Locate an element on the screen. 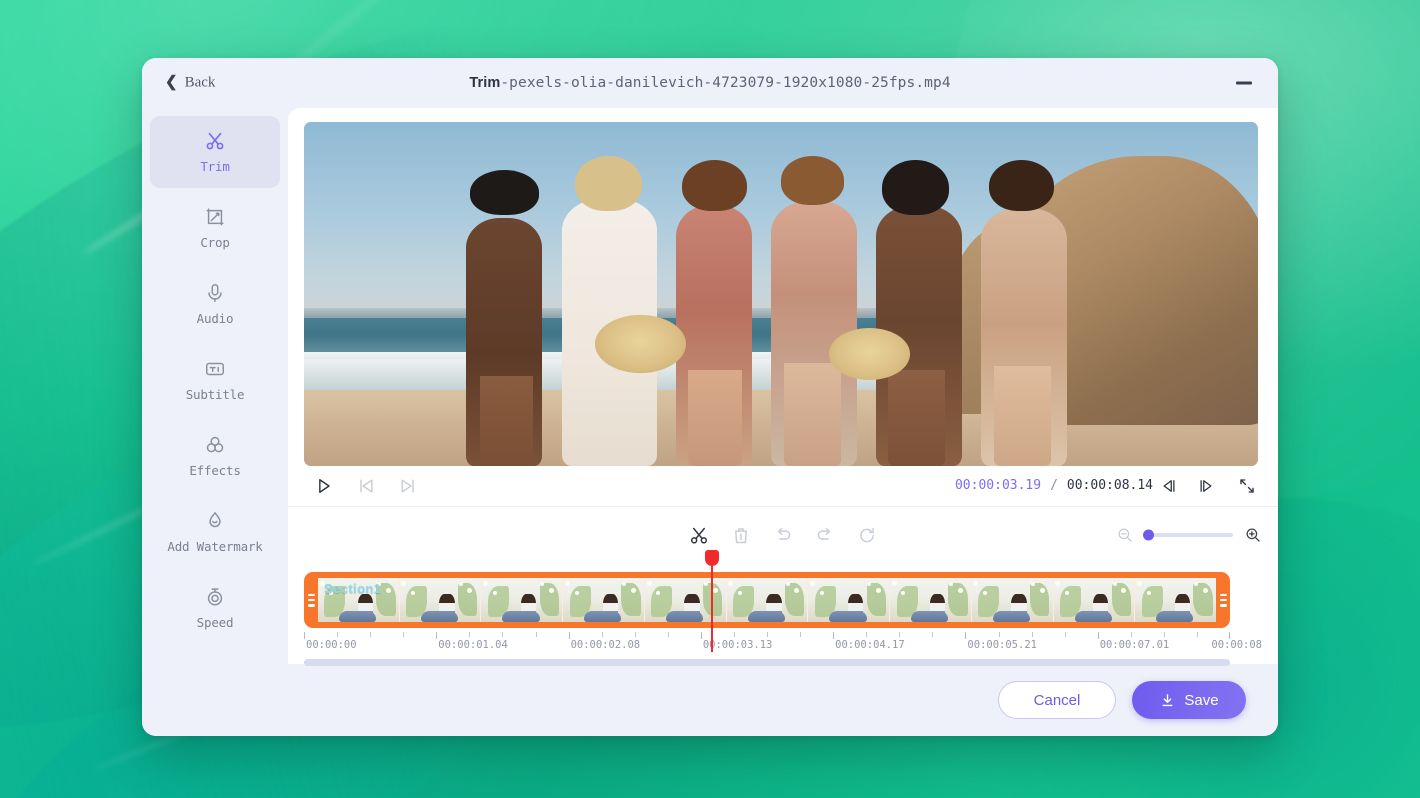  sidebar-item-label: Subtitle is located at coordinates (215, 394).